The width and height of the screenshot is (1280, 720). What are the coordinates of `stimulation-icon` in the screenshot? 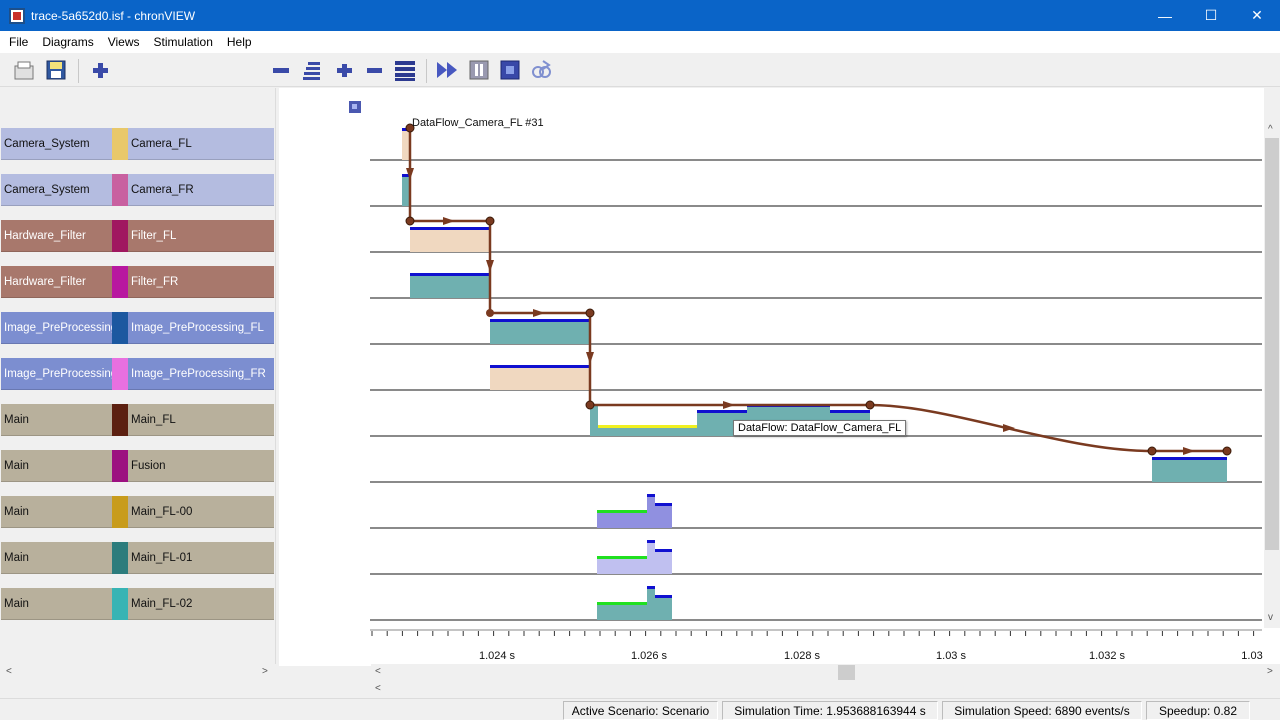 It's located at (541, 70).